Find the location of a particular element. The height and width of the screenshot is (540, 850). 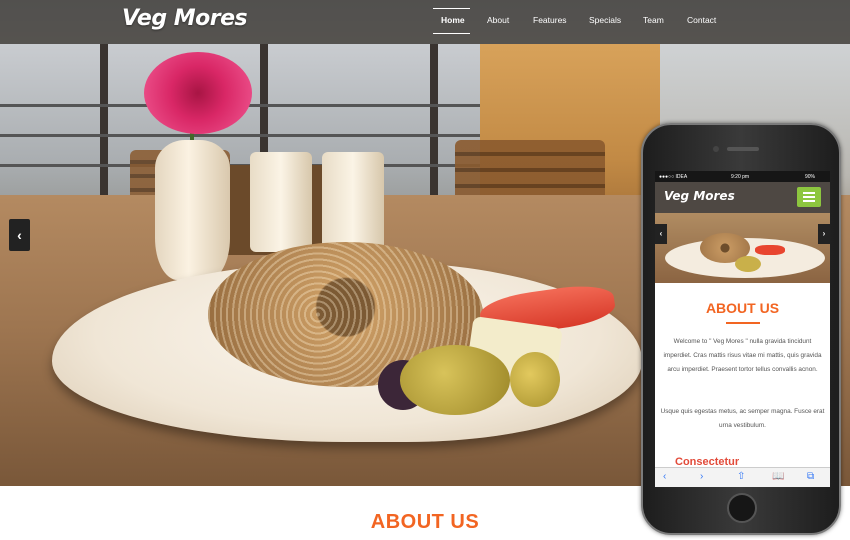

status-battery: 90% is located at coordinates (810, 177).